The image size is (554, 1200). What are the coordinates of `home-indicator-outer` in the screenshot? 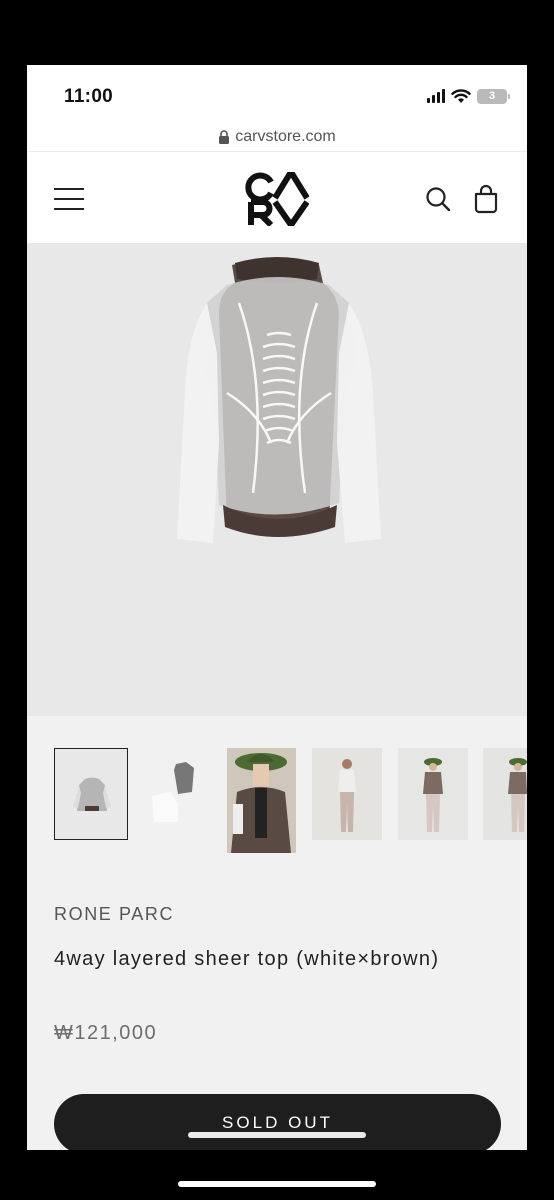 It's located at (277, 1184).